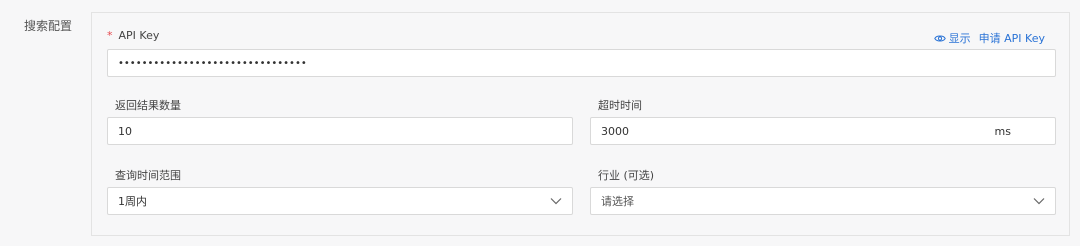 This screenshot has height=246, width=1080. Describe the element at coordinates (110, 35) in the screenshot. I see `required-mark: *` at that location.